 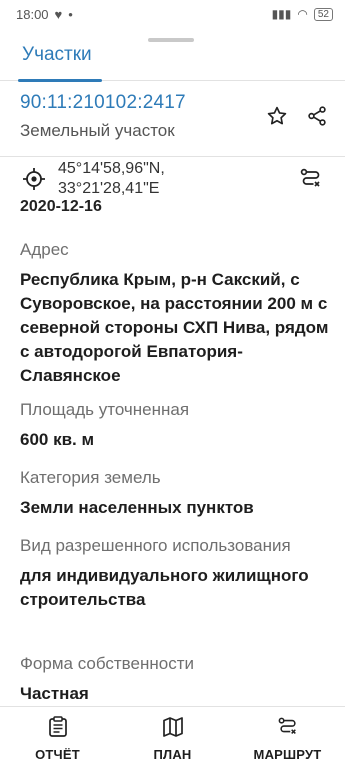 What do you see at coordinates (32, 14) in the screenshot?
I see `status-time: 18:00` at bounding box center [32, 14].